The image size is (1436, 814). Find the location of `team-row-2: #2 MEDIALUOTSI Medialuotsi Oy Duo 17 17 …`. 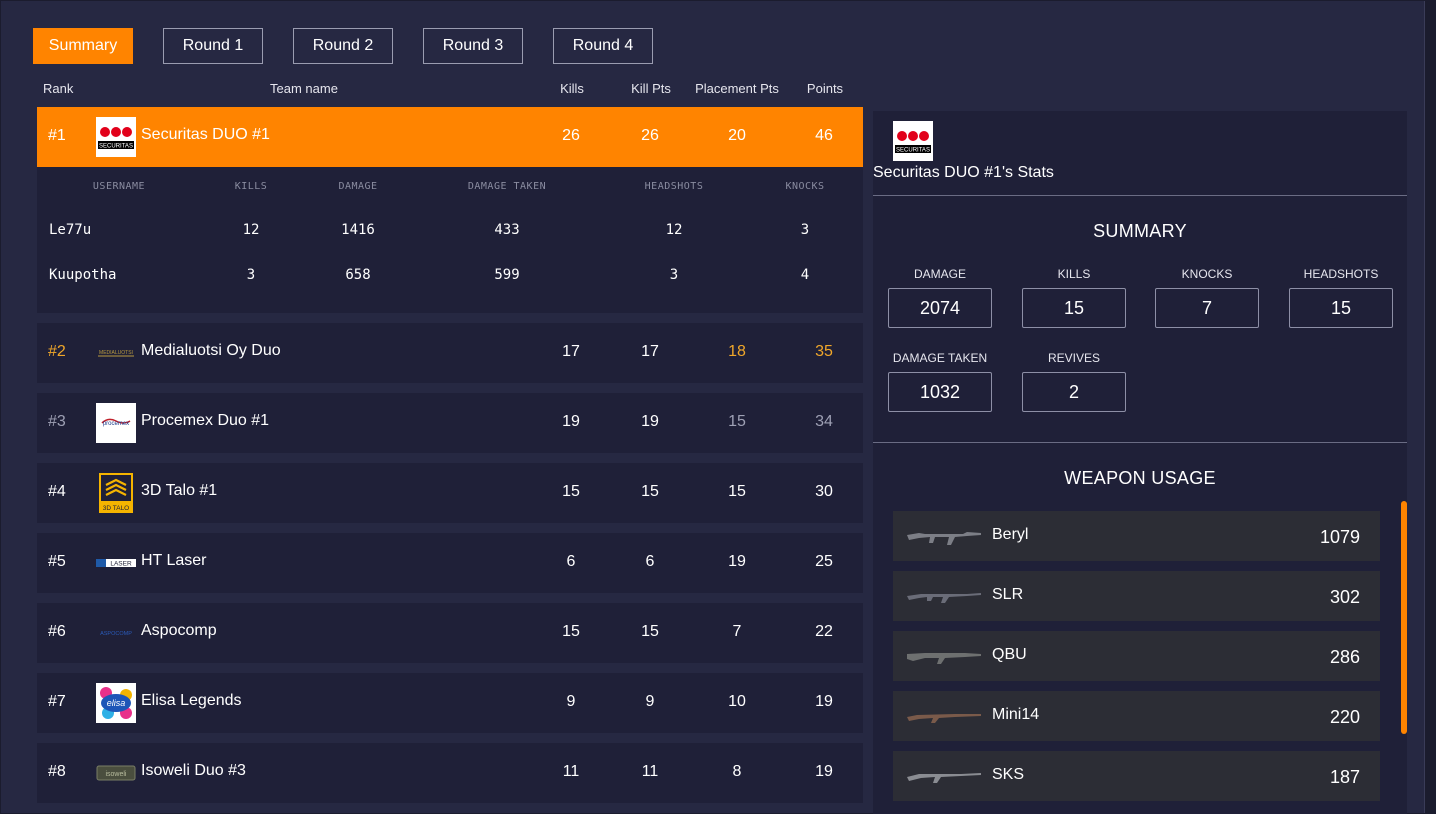

team-row-2: #2 MEDIALUOTSI Medialuotsi Oy Duo 17 17 … is located at coordinates (450, 353).